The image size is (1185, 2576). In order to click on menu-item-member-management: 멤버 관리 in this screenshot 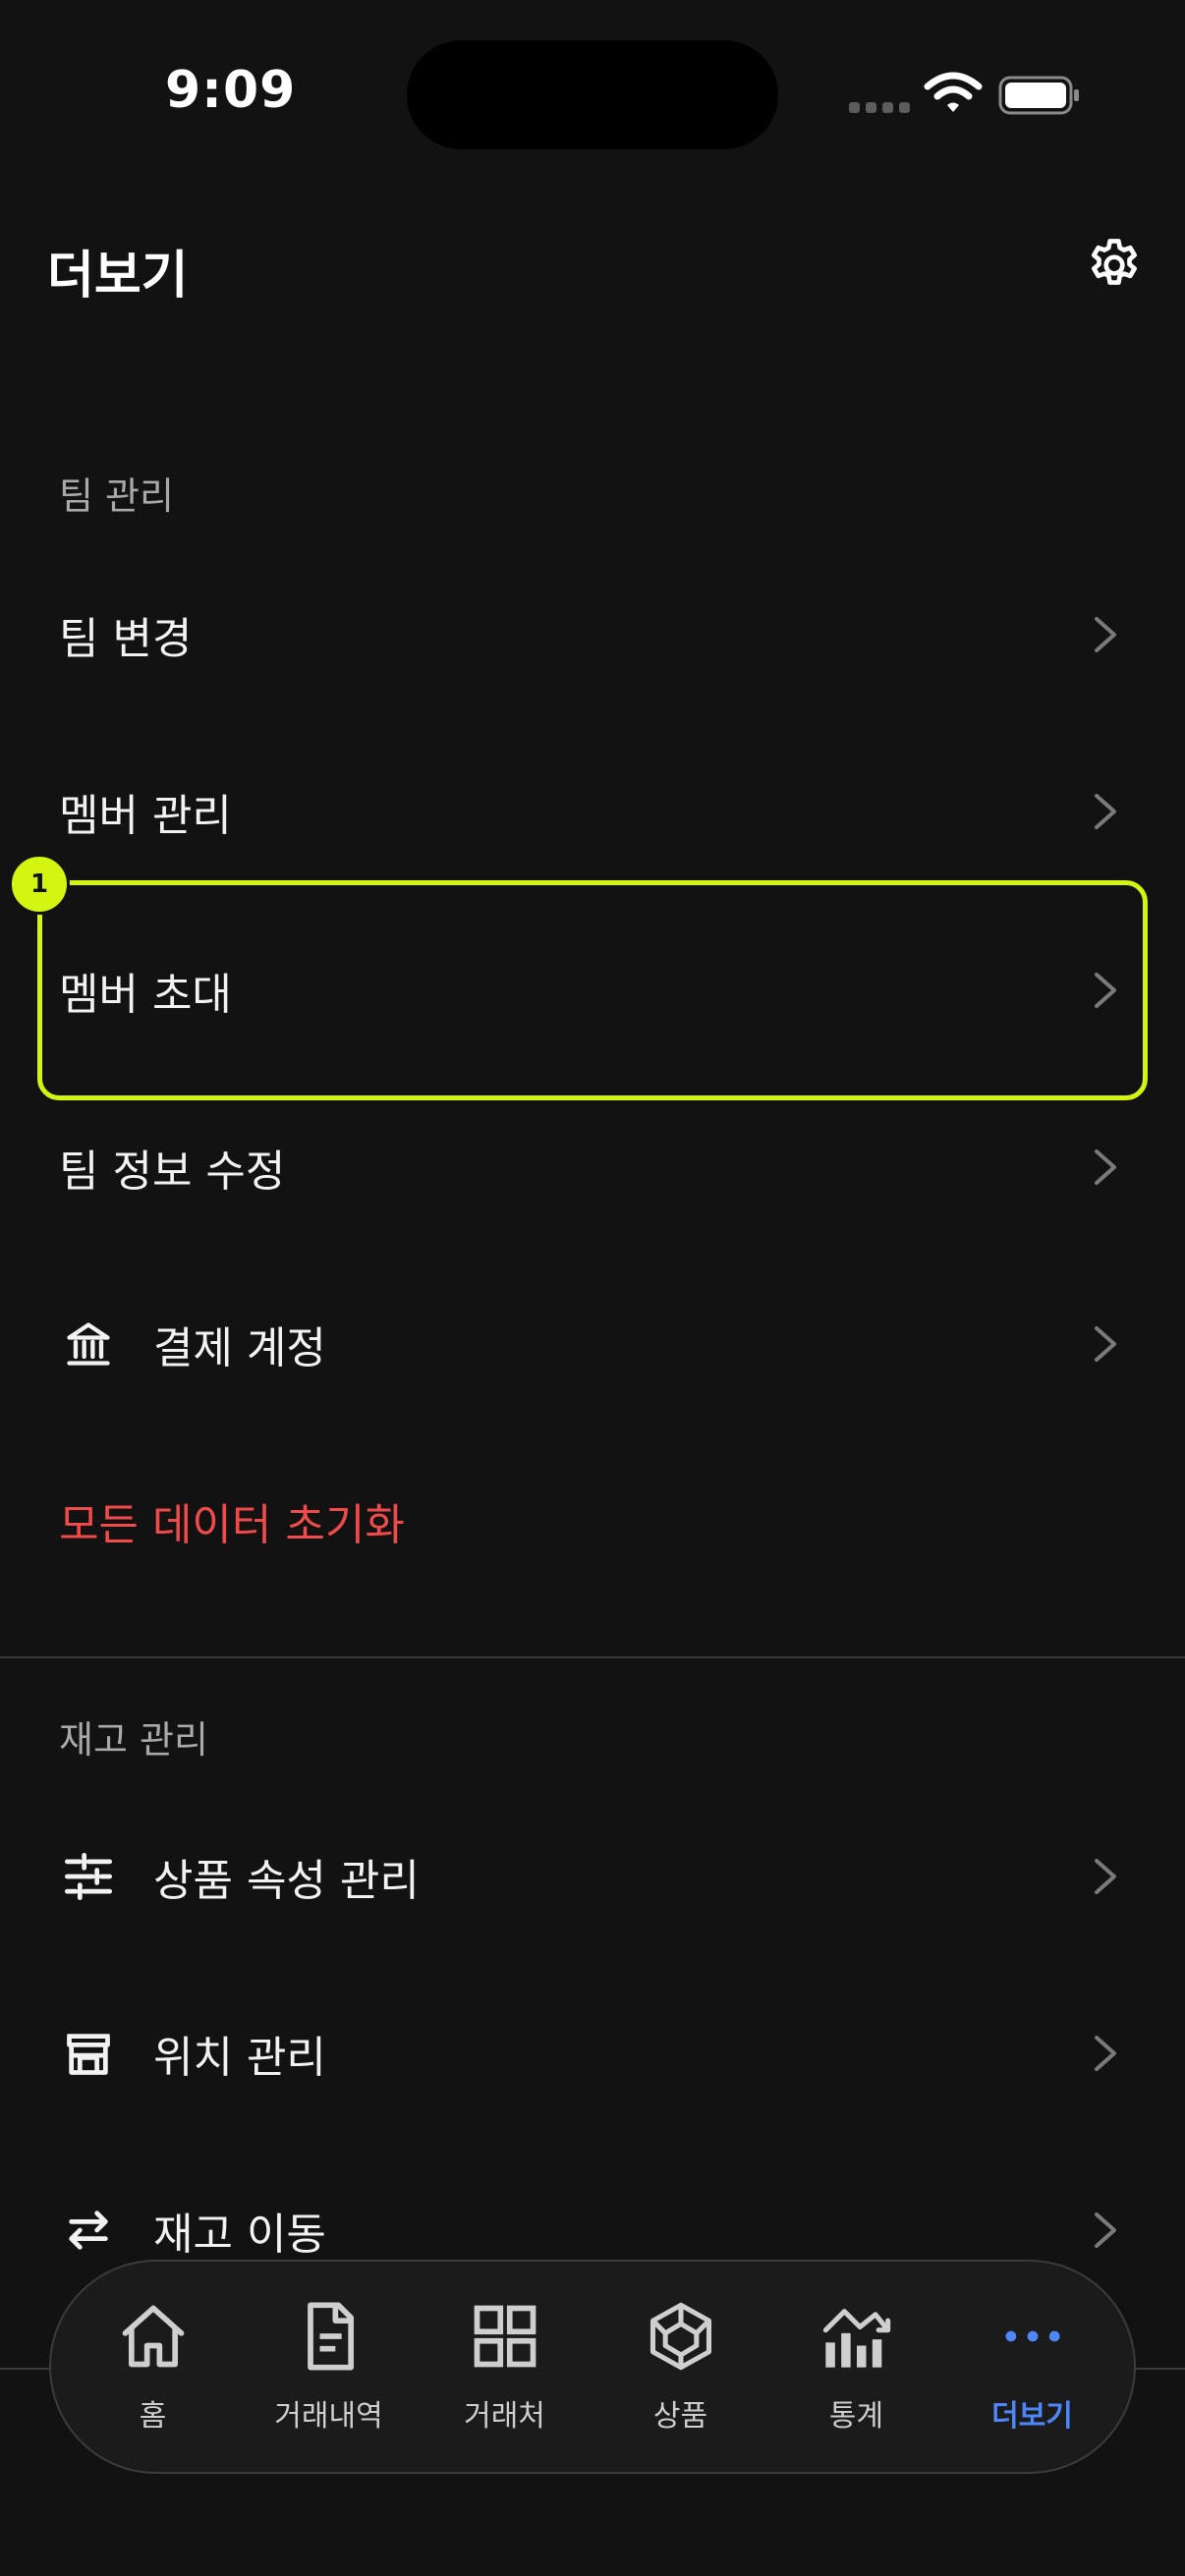, I will do `click(592, 811)`.